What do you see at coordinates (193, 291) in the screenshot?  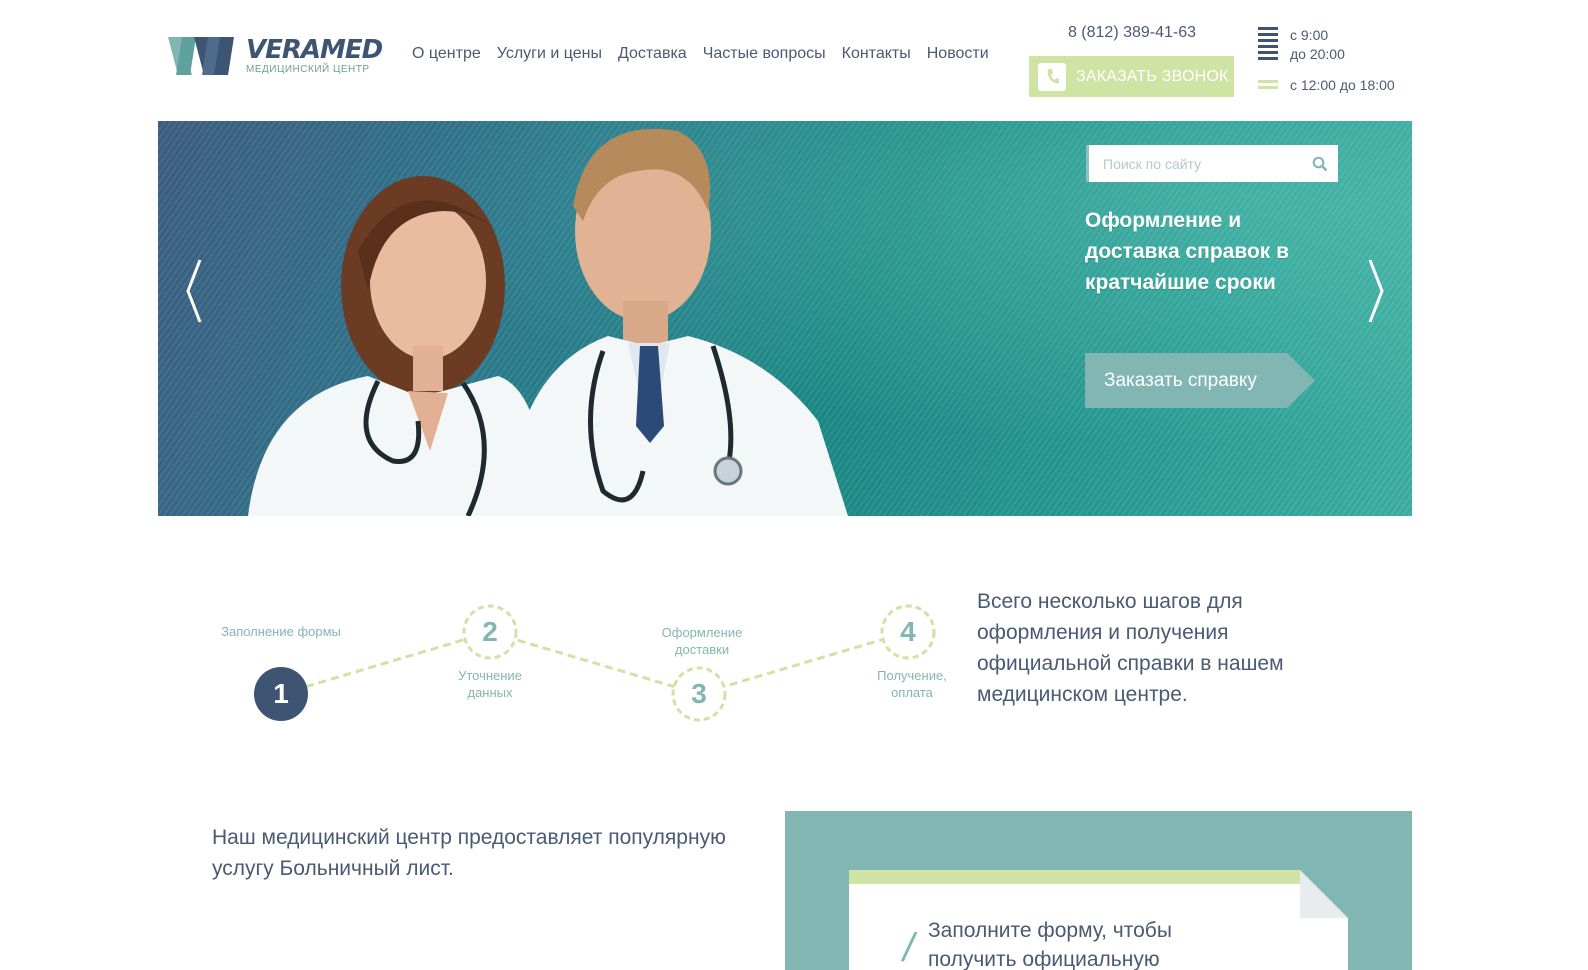 I see `slider-prev-arrow-icon` at bounding box center [193, 291].